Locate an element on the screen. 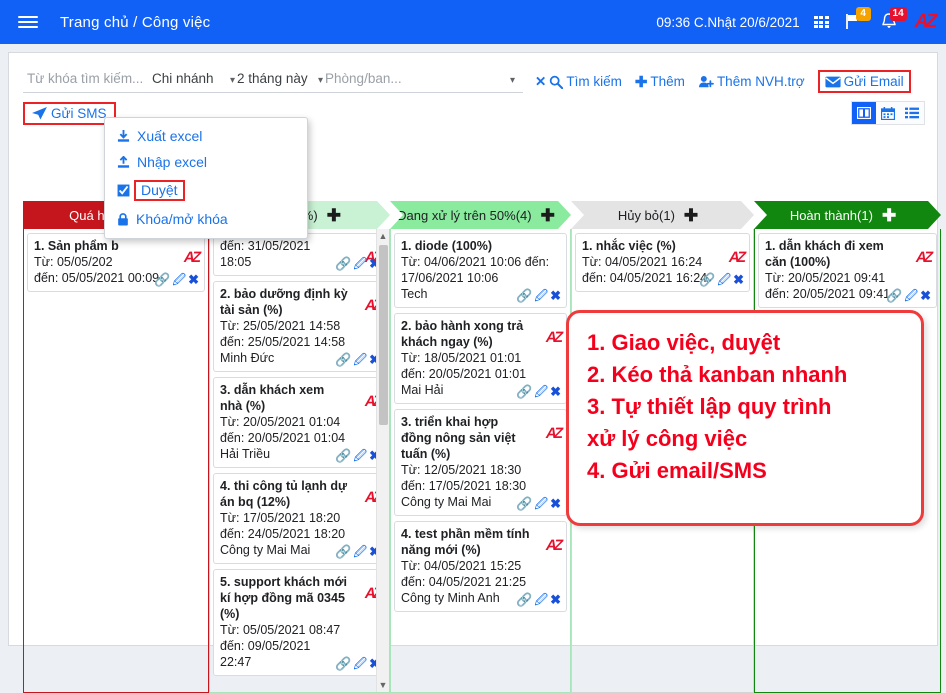 This screenshot has width=946, height=693. flag-badge-count: 4 is located at coordinates (863, 14).